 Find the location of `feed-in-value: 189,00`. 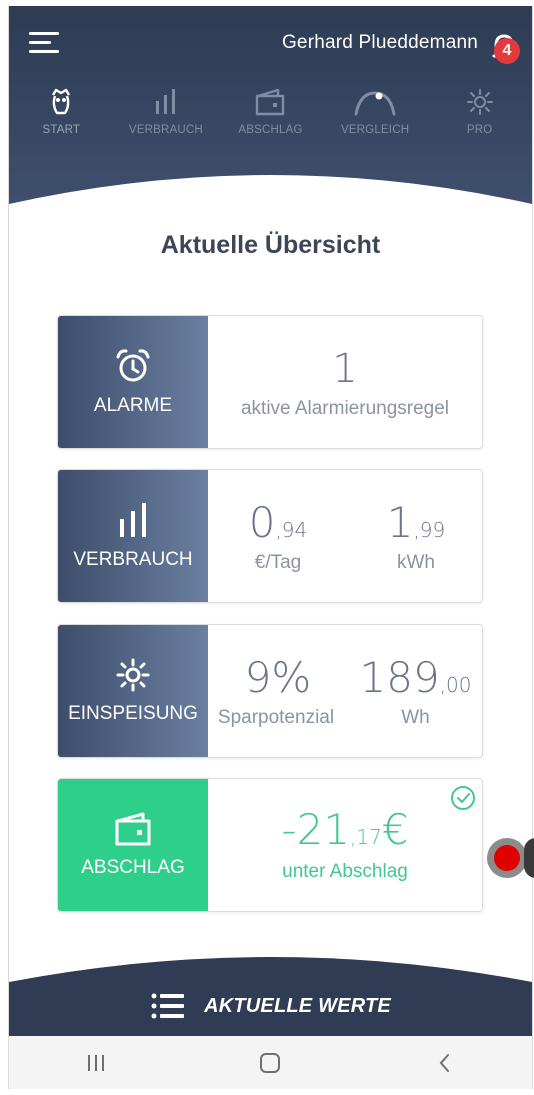

feed-in-value: 189,00 is located at coordinates (415, 677).